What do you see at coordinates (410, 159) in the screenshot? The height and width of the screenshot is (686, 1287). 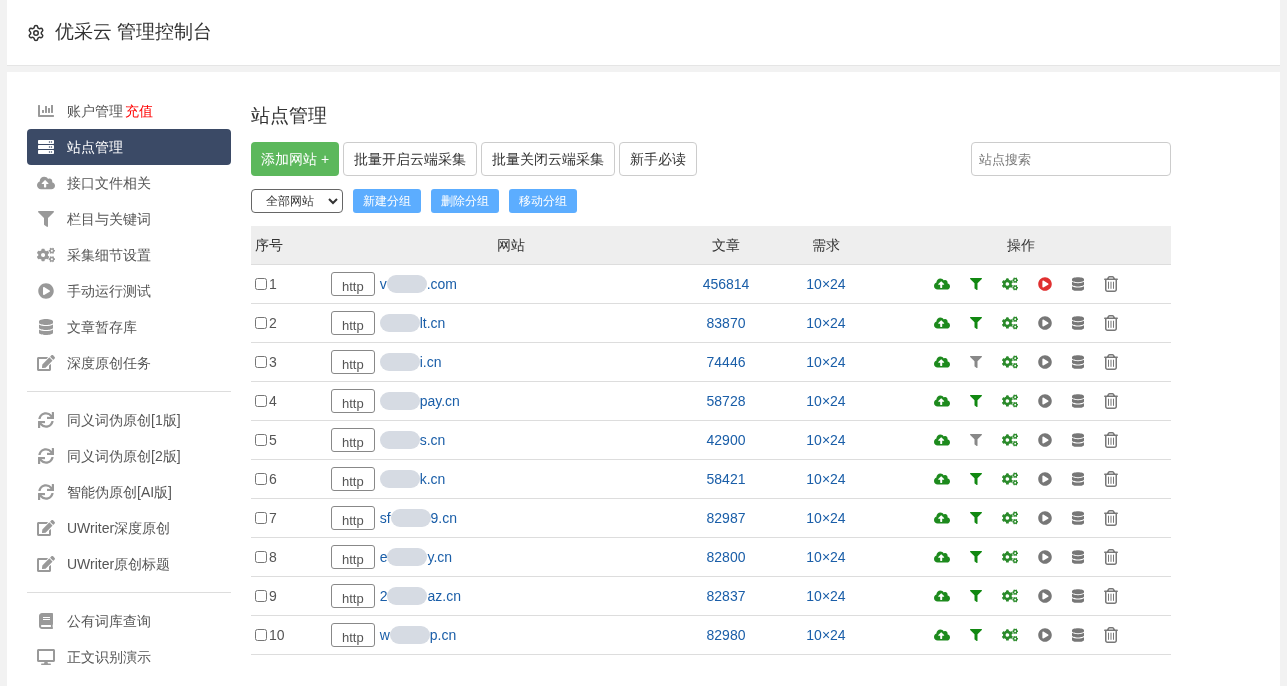 I see `toolbar-button: 批量开启云端采集` at bounding box center [410, 159].